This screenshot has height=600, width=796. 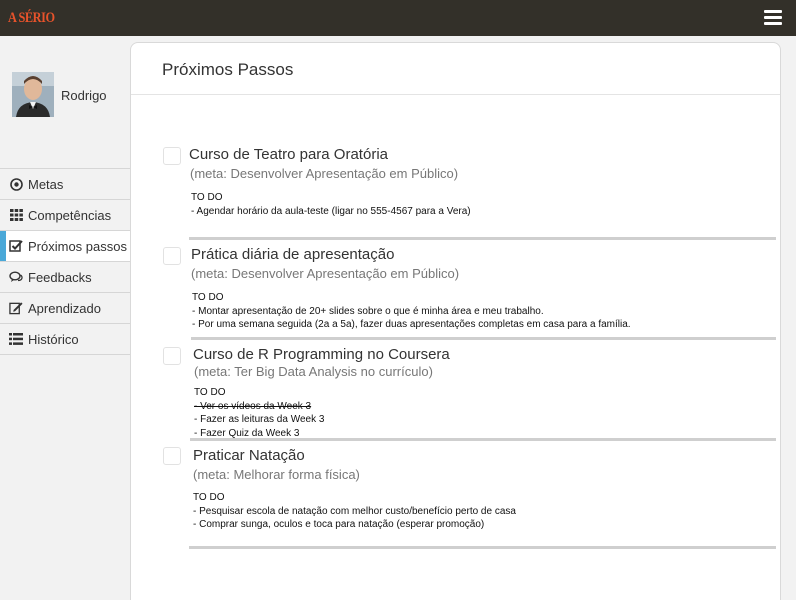 I want to click on sidebar-item-label: Aprendizado, so click(x=64, y=308).